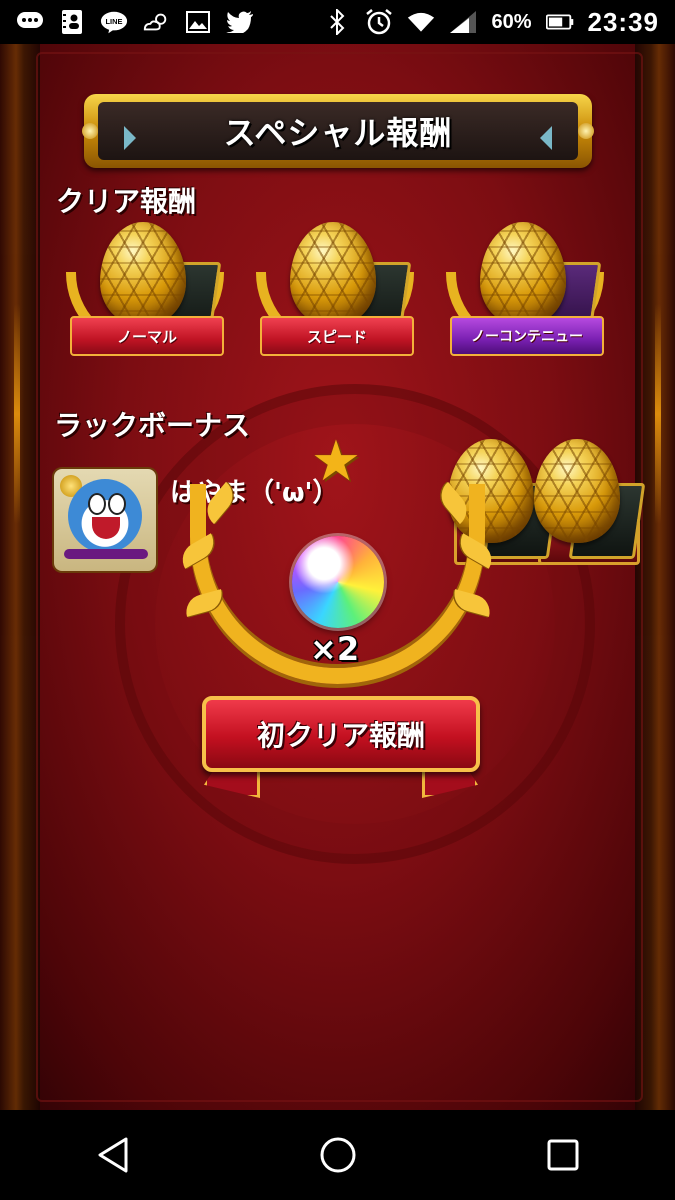 The width and height of the screenshot is (675, 1200). I want to click on battery-icon, so click(559, 22).